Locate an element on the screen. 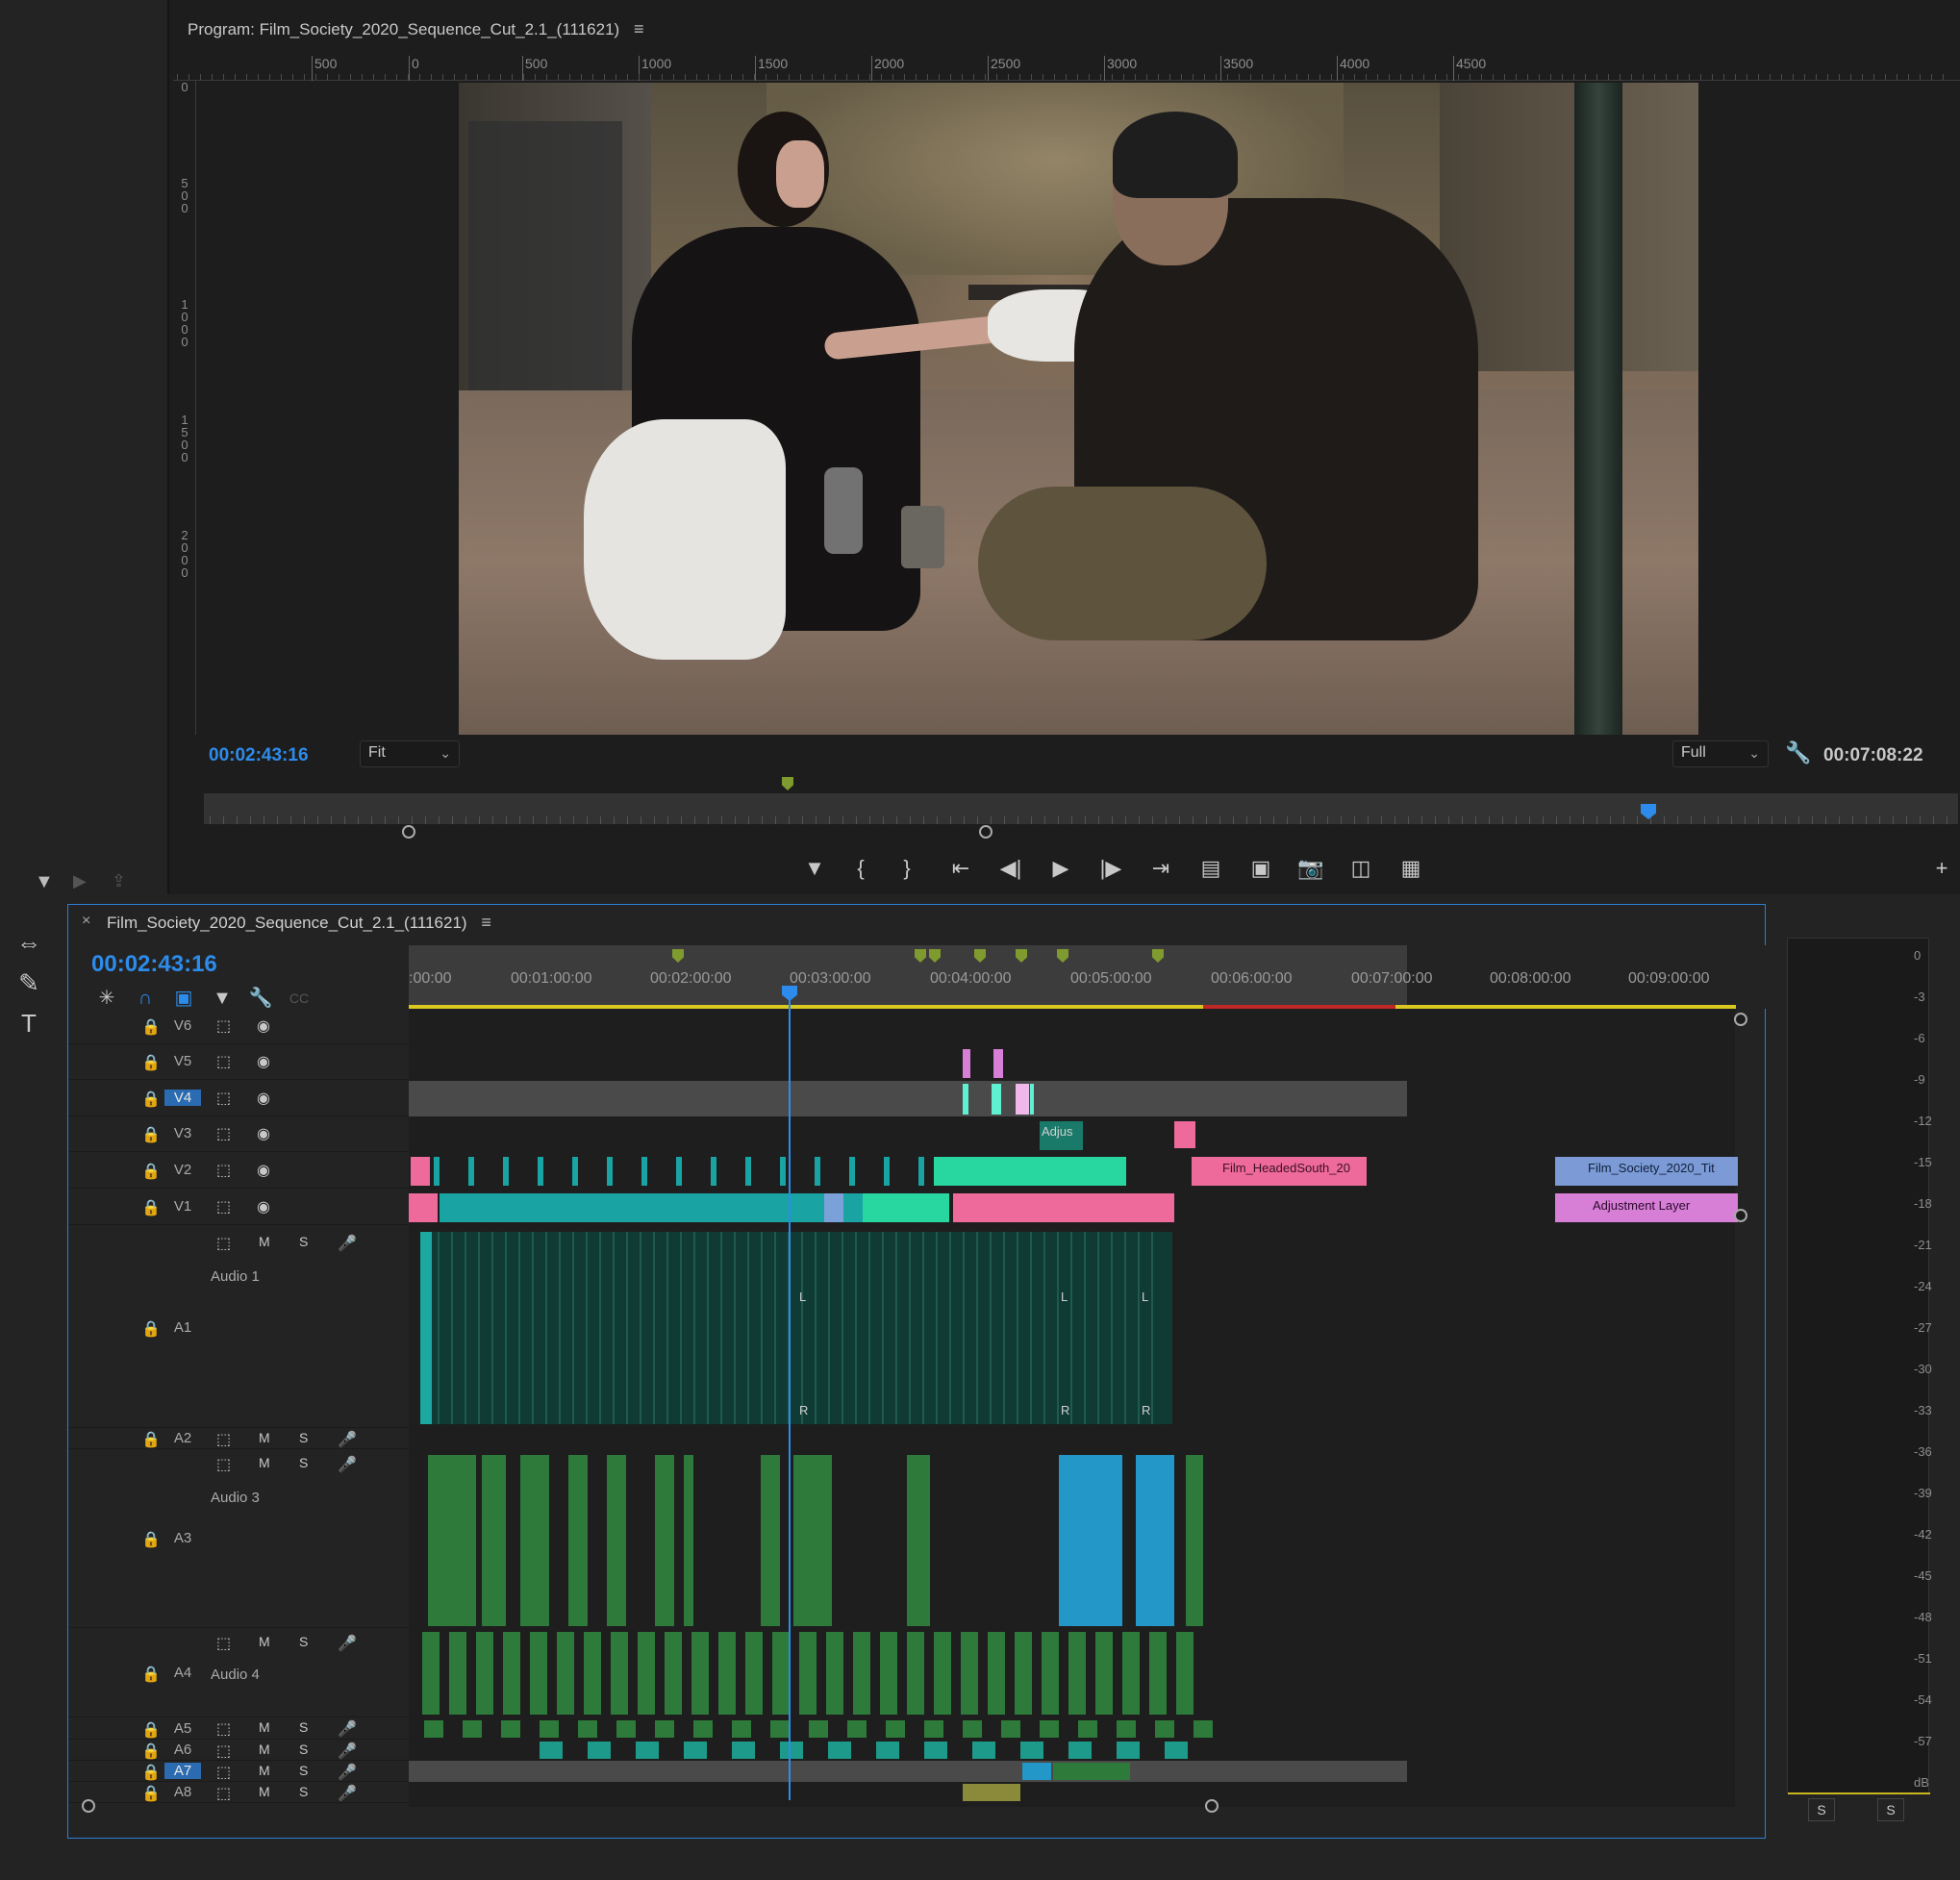 This screenshot has width=1960, height=1880. step-back-icon: ◀| is located at coordinates (1010, 869).